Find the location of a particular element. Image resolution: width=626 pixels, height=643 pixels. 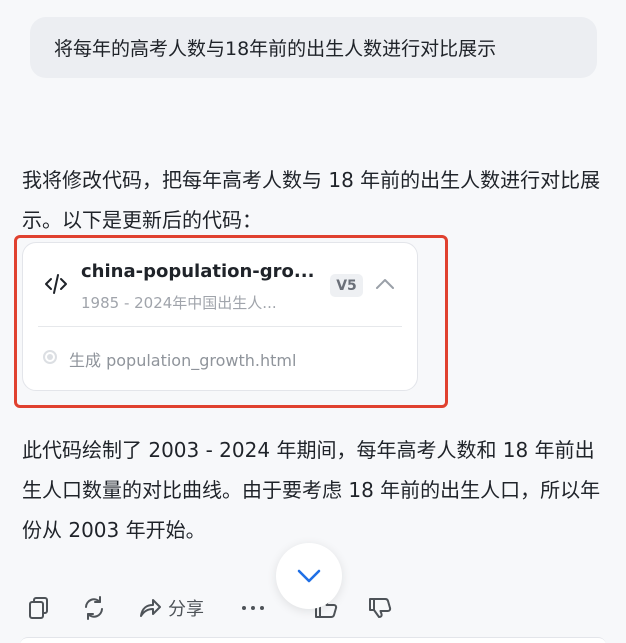

version-badge: V5 is located at coordinates (346, 285).